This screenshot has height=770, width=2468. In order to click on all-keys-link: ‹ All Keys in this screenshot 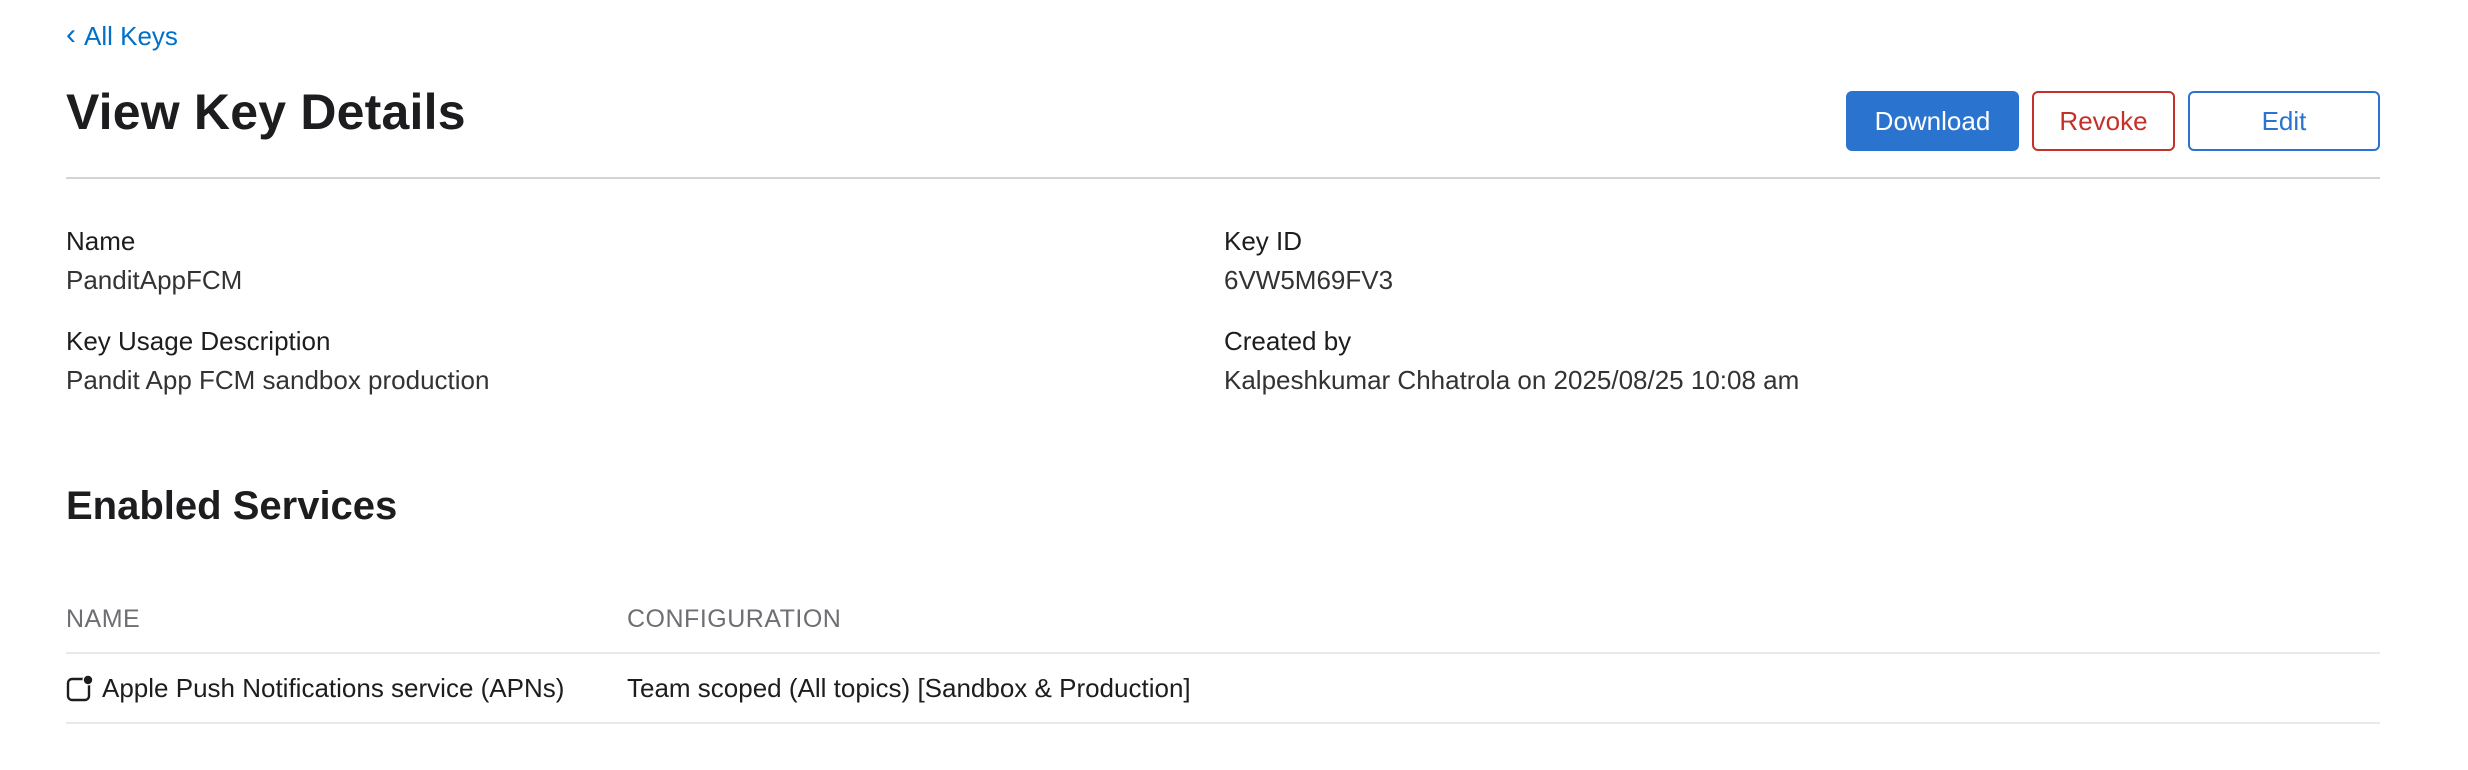, I will do `click(122, 36)`.